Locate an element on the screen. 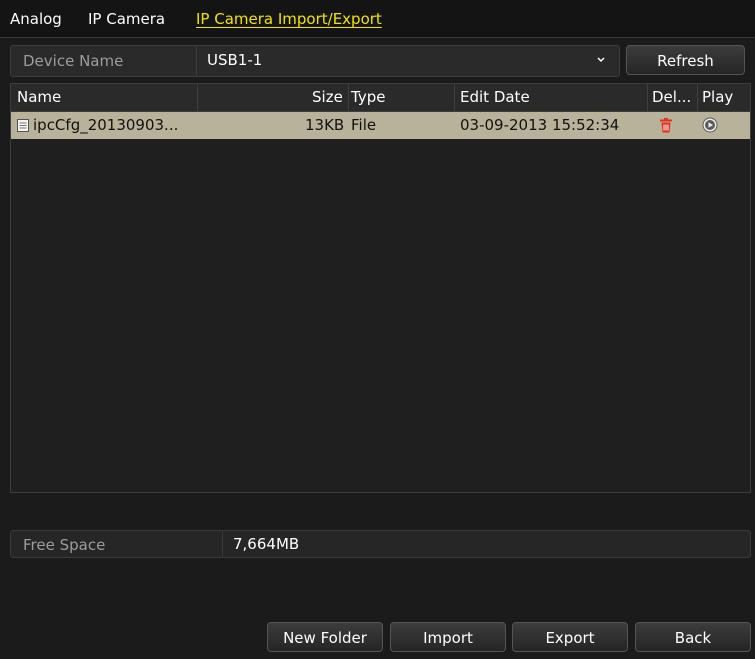 The image size is (755, 659). import-button: Import is located at coordinates (448, 637).